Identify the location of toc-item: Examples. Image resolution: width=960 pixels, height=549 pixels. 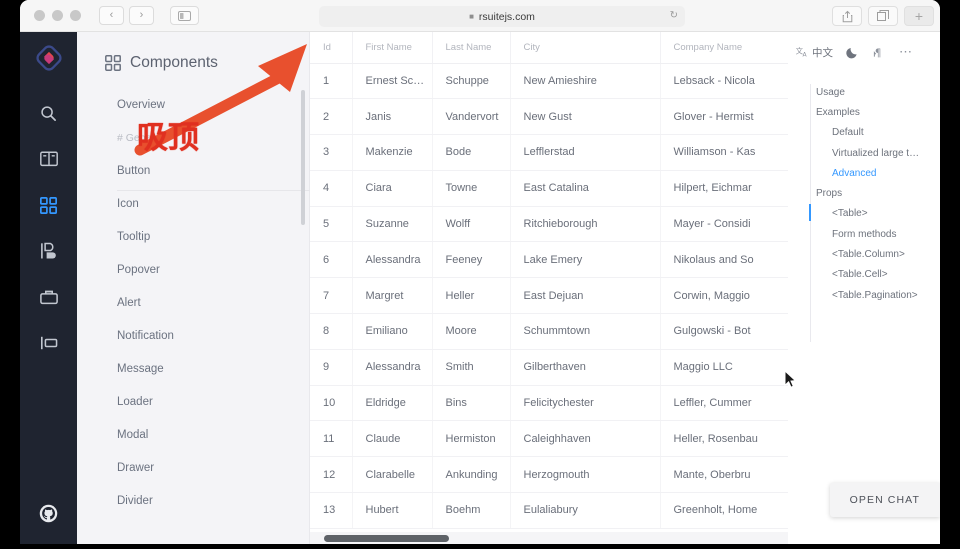
(872, 112).